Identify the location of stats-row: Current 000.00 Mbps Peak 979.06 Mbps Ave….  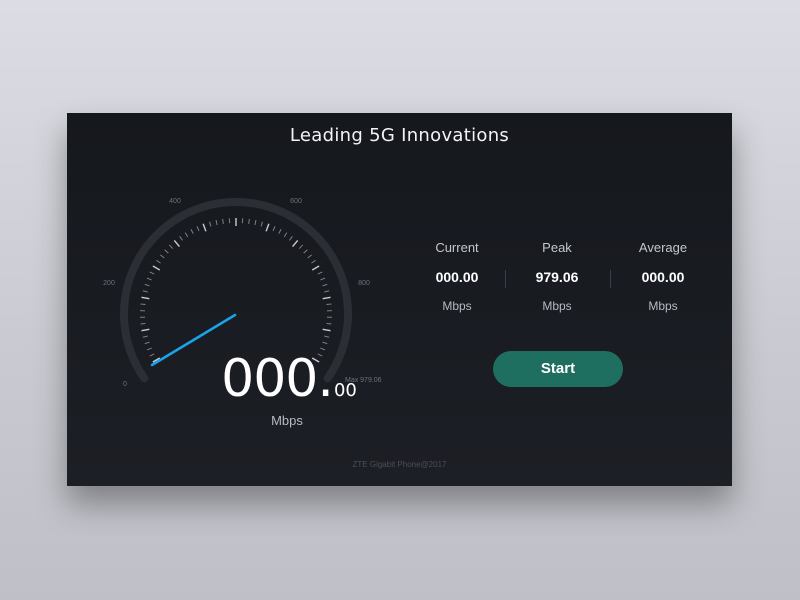
(562, 280).